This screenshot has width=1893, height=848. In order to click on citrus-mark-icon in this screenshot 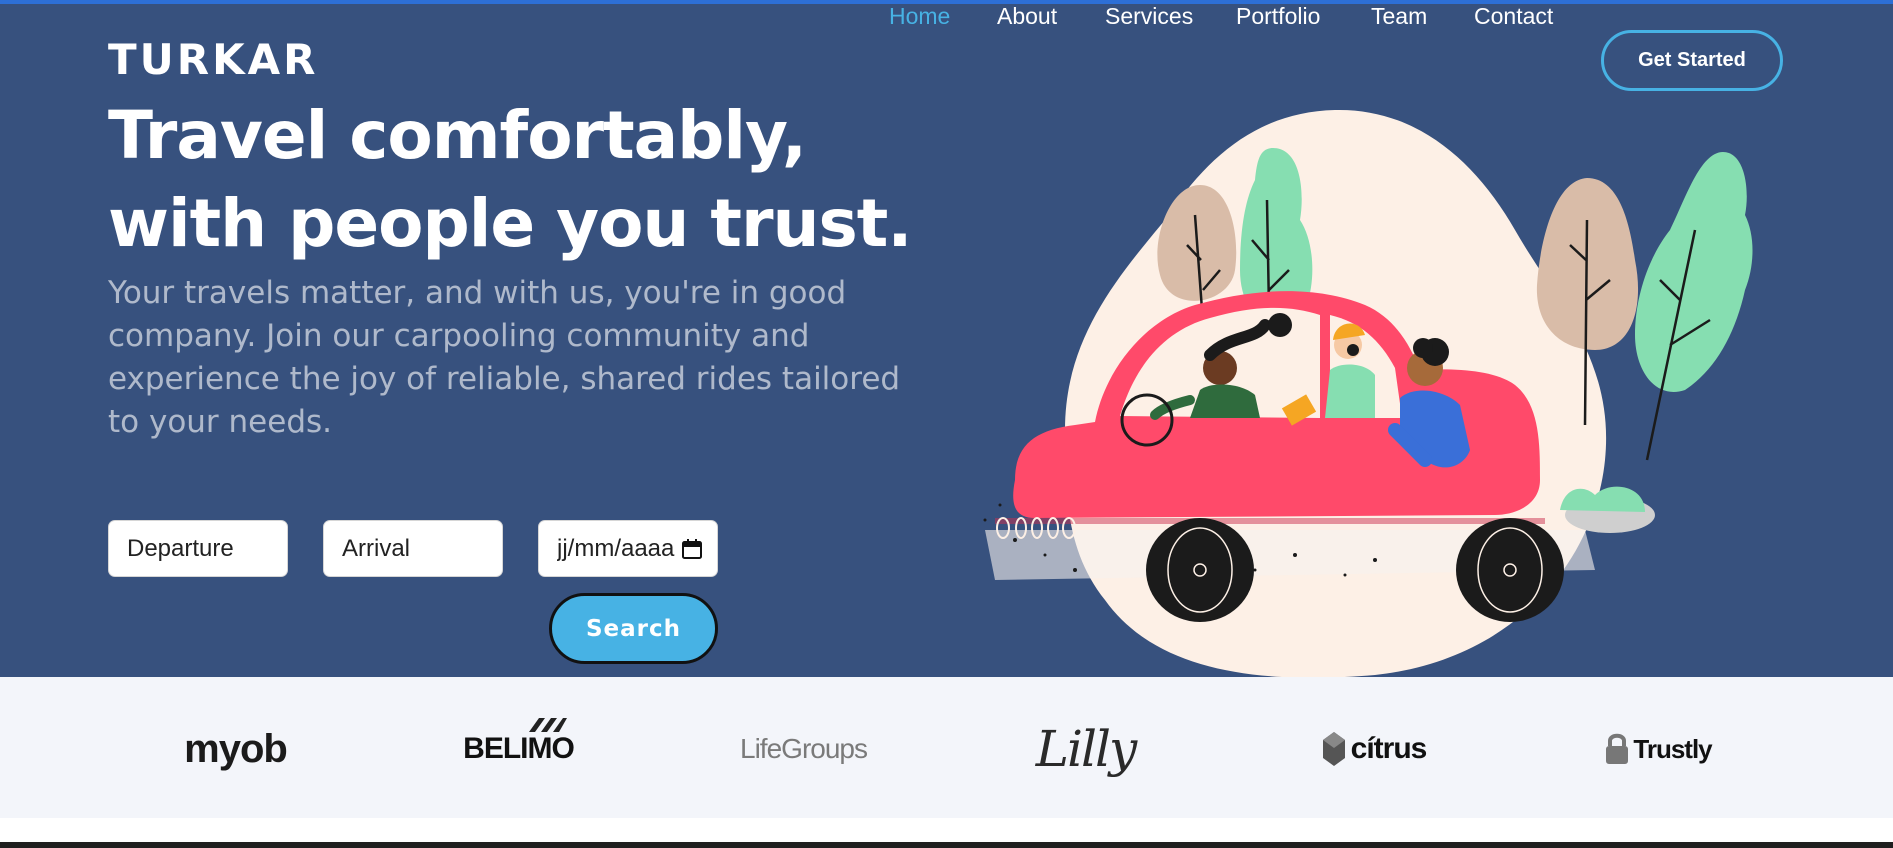, I will do `click(1333, 749)`.